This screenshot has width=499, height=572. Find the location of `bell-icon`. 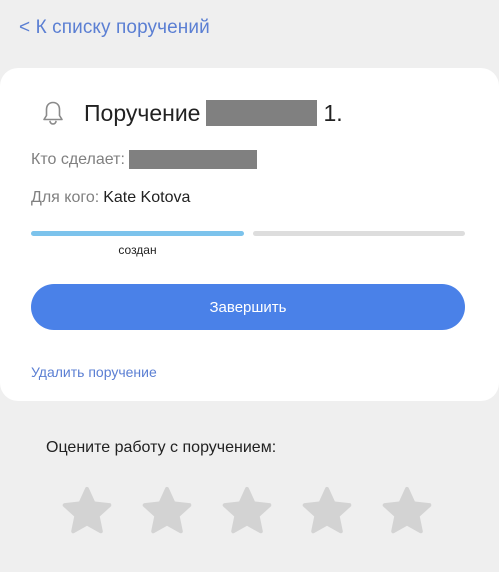

bell-icon is located at coordinates (53, 113).